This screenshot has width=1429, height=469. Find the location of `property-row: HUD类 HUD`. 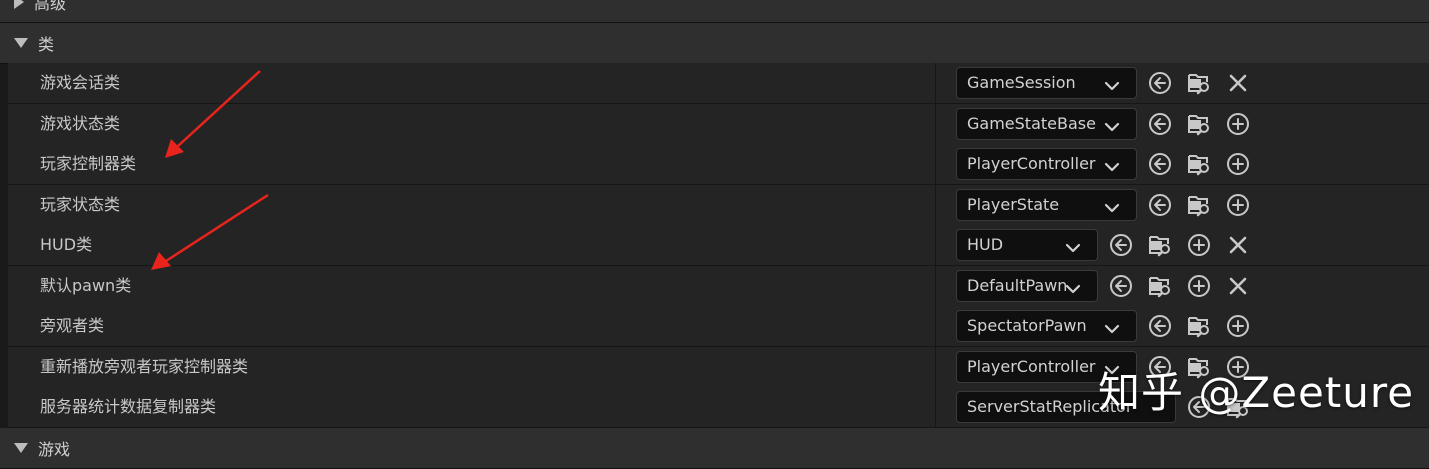

property-row: HUD类 HUD is located at coordinates (718, 245).